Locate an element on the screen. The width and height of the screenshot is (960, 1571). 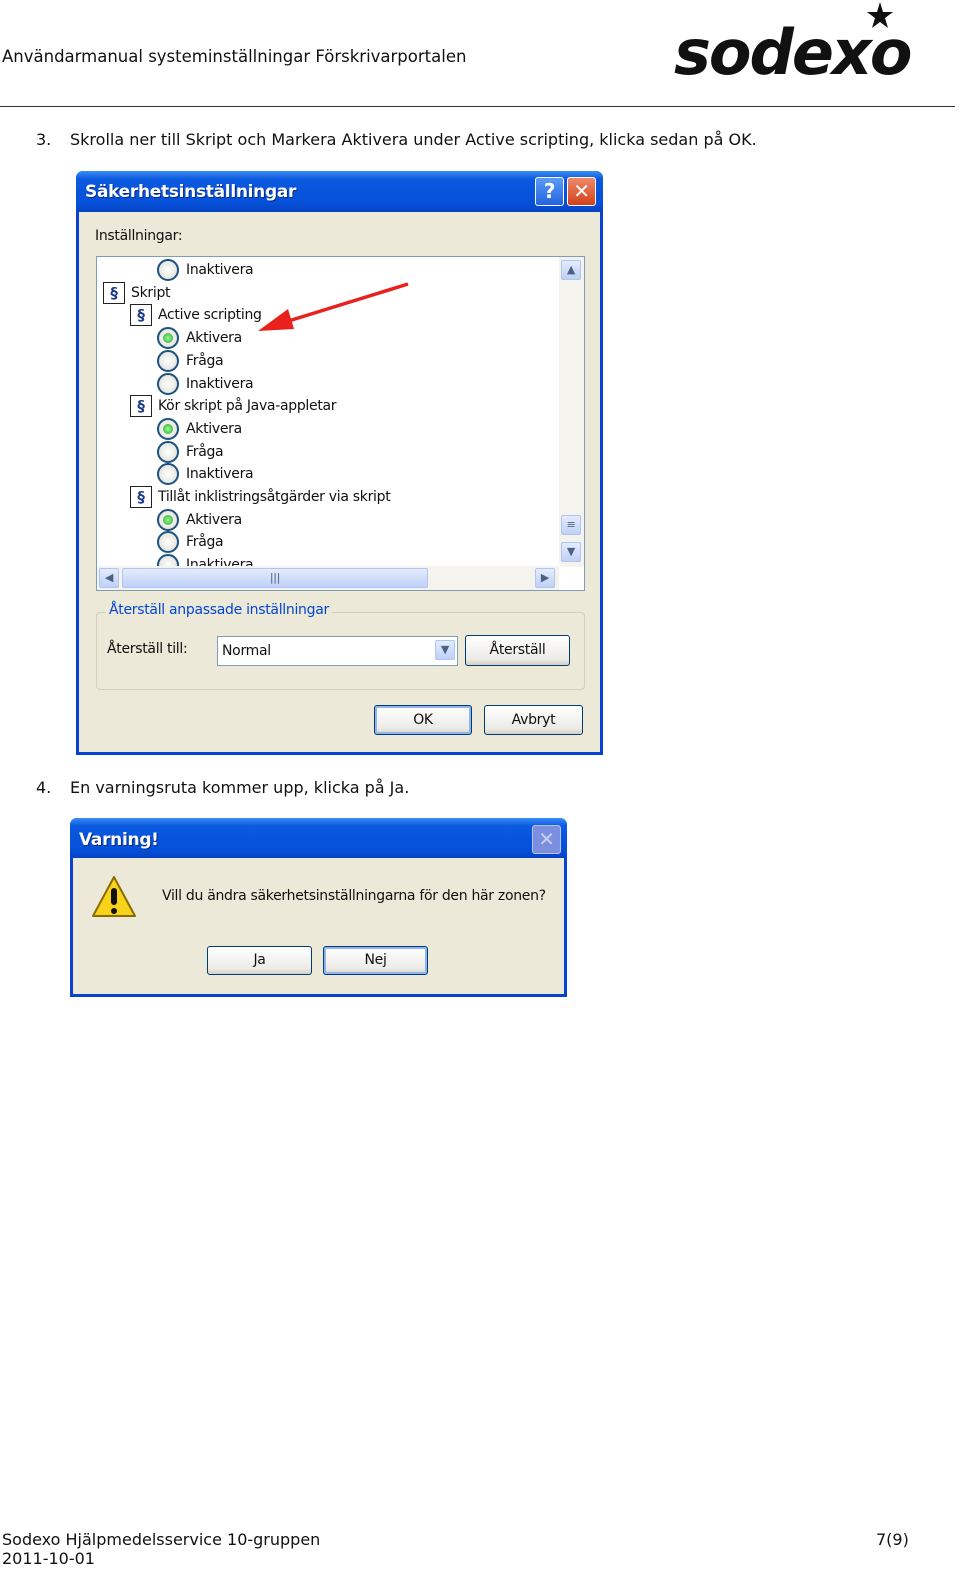
scroll-right-icon: ▶ is located at coordinates (545, 578).